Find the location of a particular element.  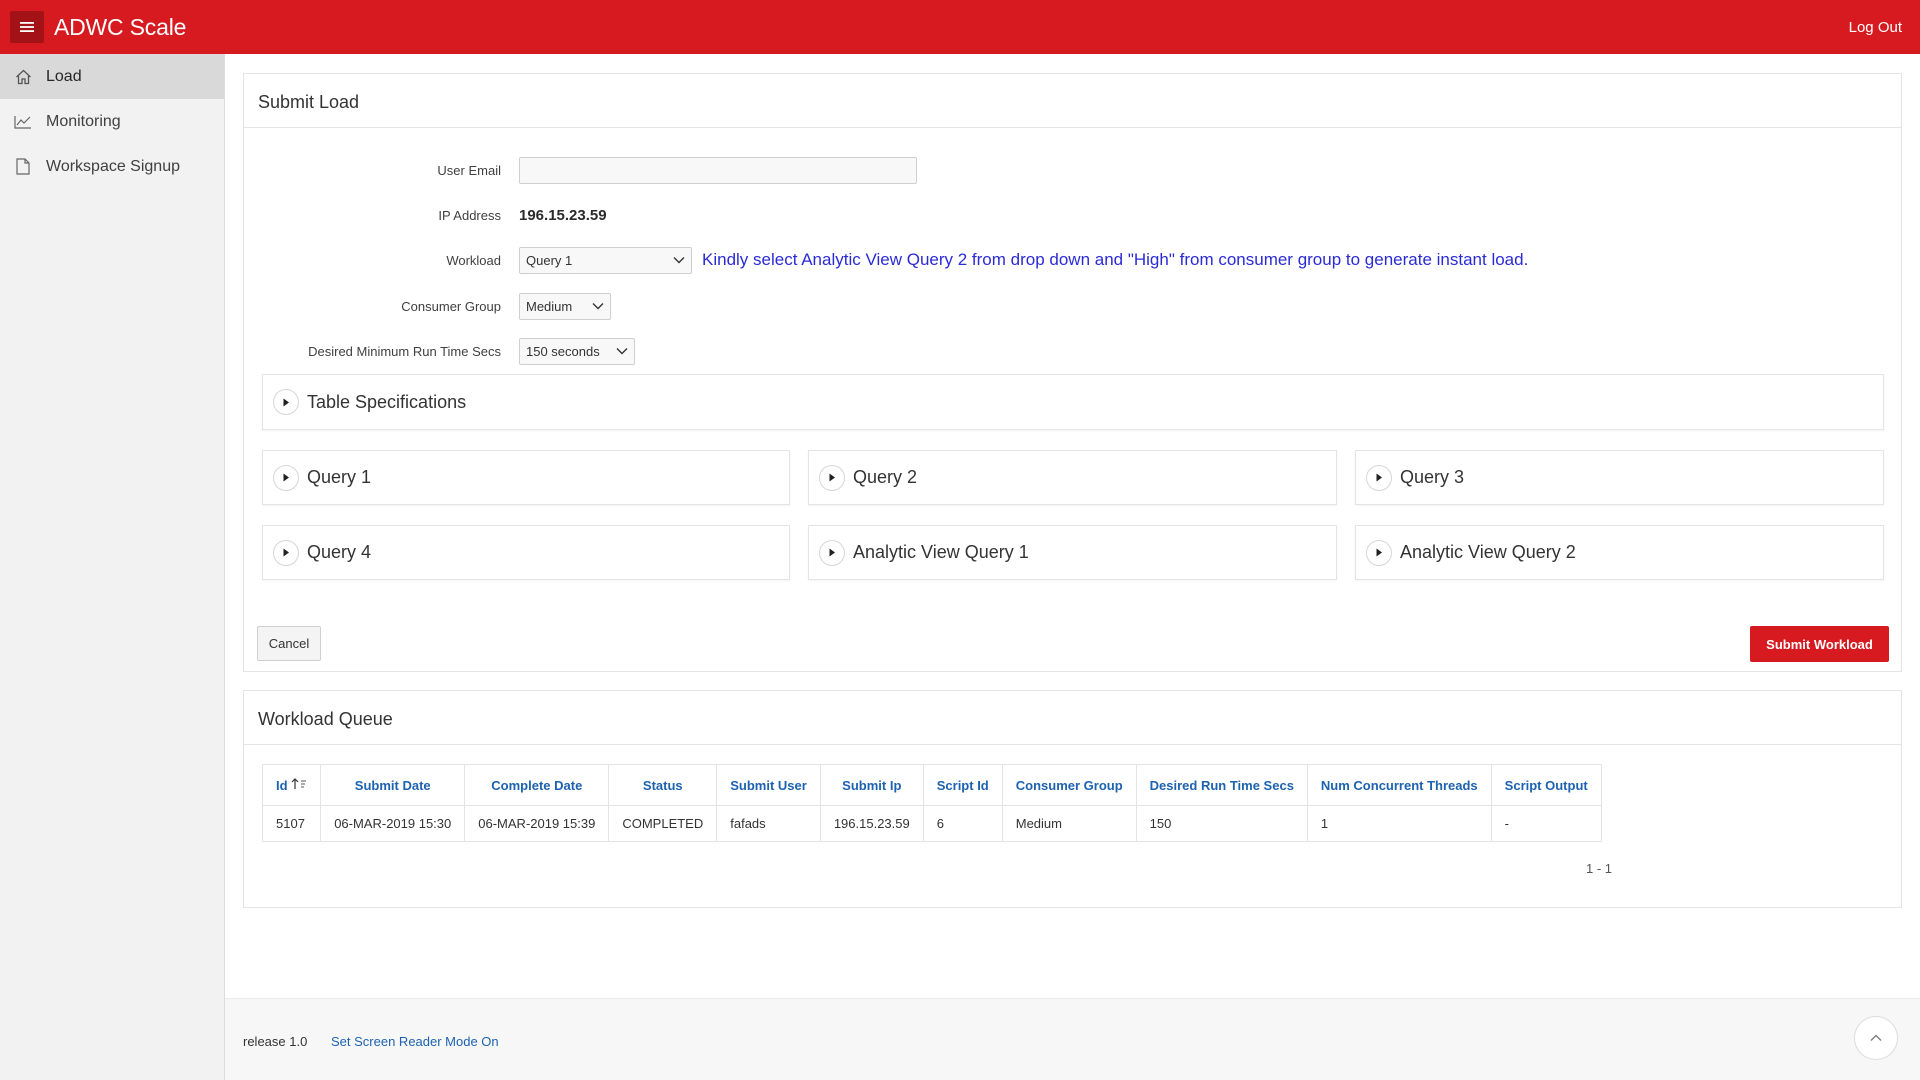

cell-desired-run-time: 150 is located at coordinates (1221, 823).